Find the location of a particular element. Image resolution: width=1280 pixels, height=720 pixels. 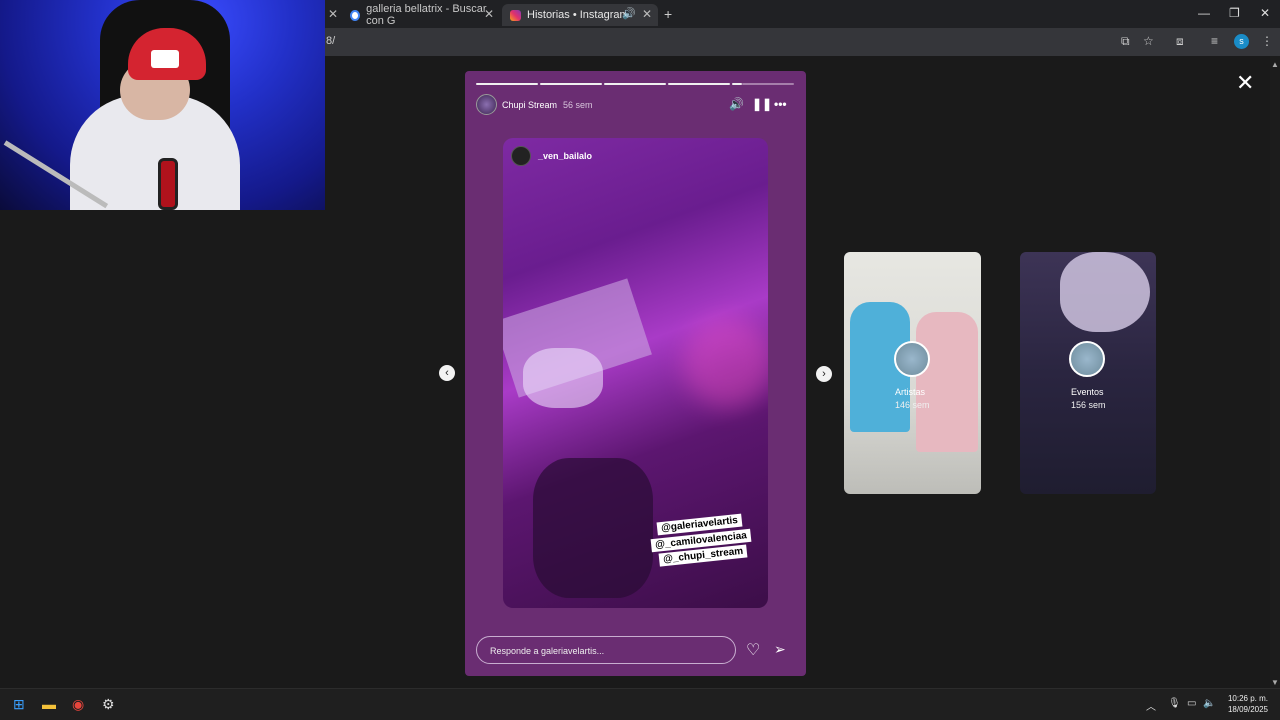

heart-icon: ♡ is located at coordinates (753, 650).